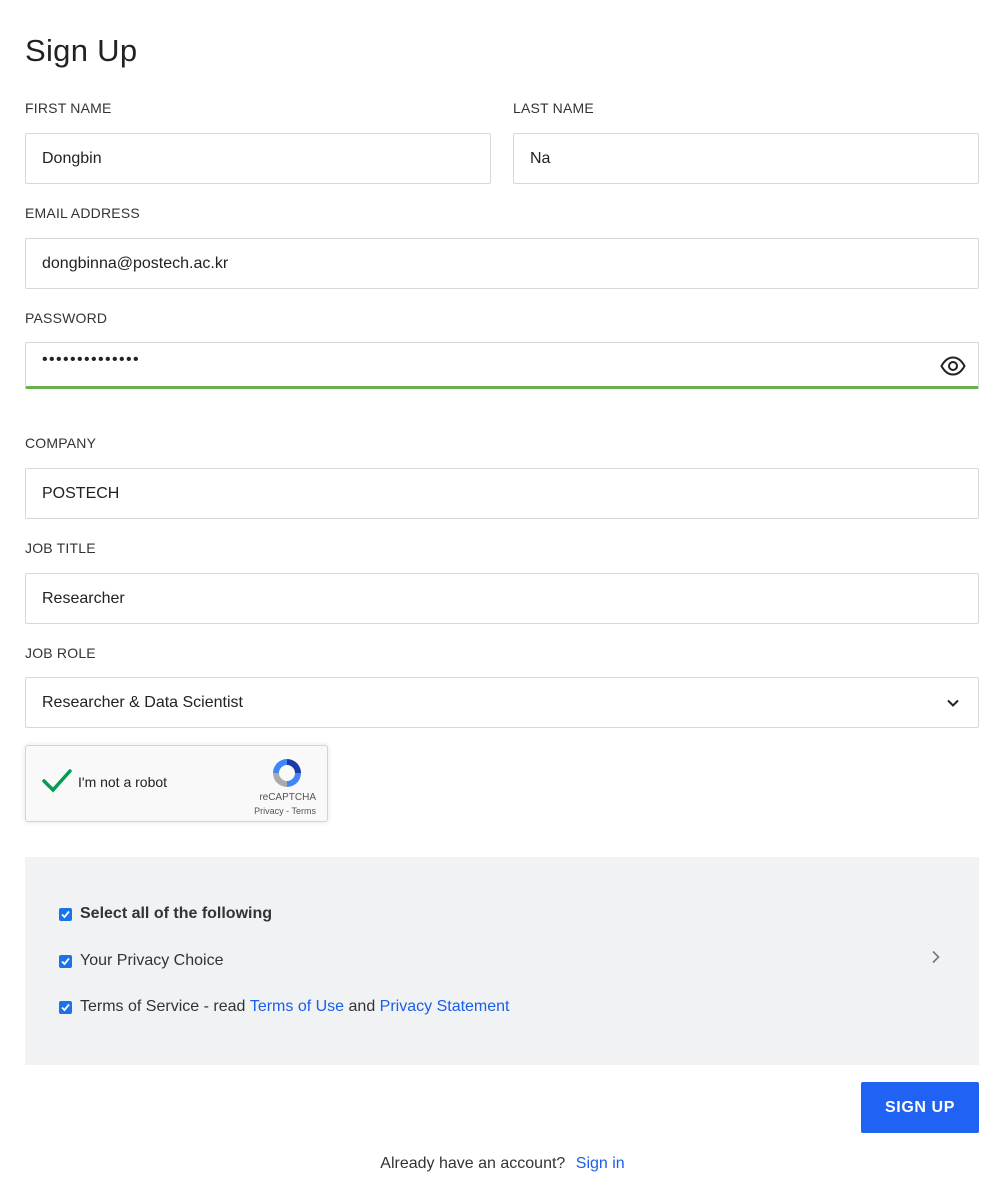 This screenshot has height=1203, width=1005. I want to click on recaptcha-label: I'm not a robot, so click(123, 782).